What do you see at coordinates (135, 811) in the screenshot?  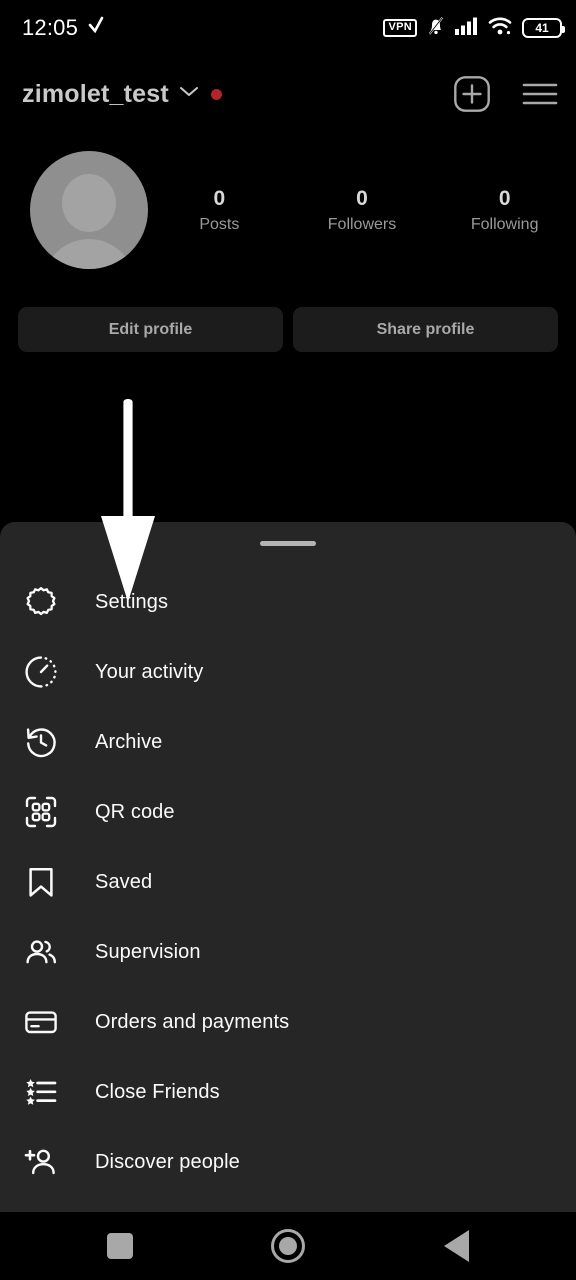 I see `menu-item-label: QR code` at bounding box center [135, 811].